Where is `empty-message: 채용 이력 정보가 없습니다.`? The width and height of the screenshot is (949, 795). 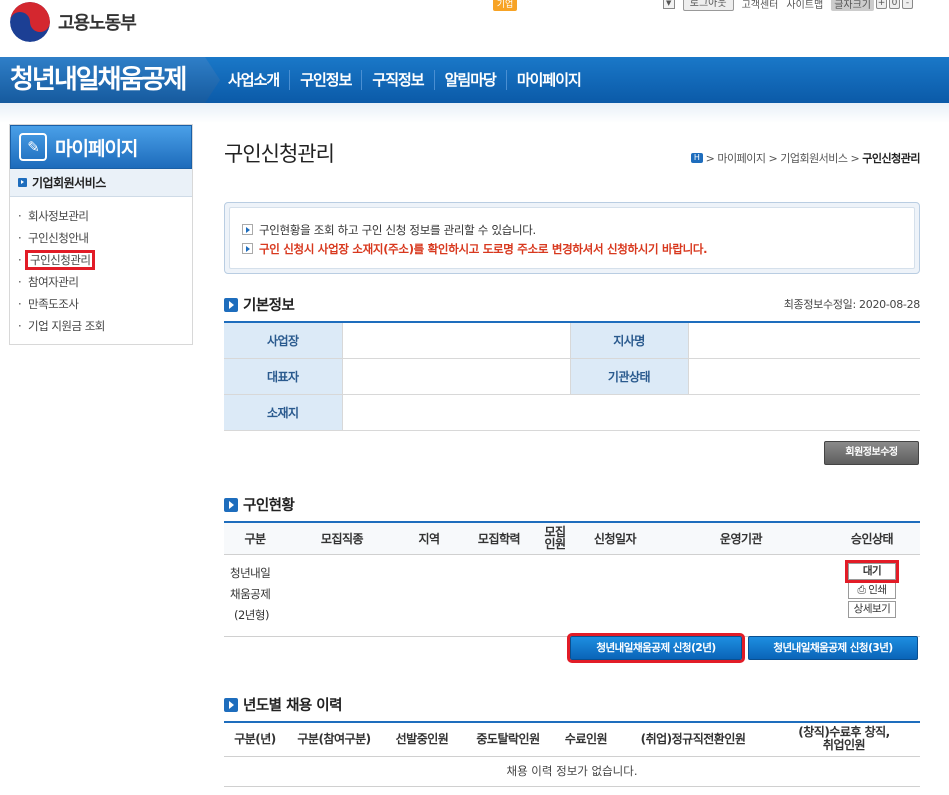 empty-message: 채용 이력 정보가 없습니다. is located at coordinates (572, 771).